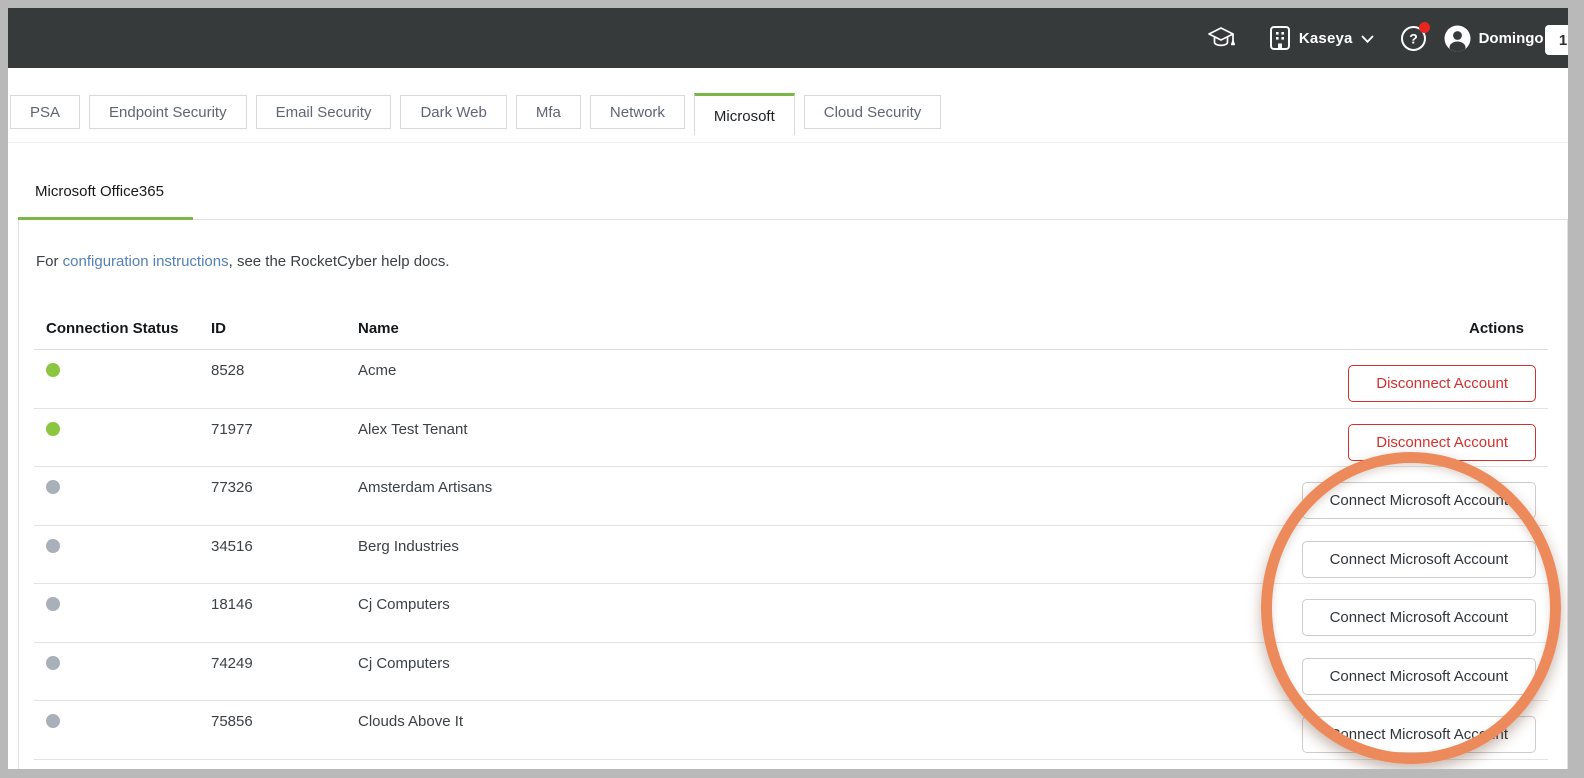 This screenshot has width=1584, height=778. I want to click on help-text-prefix: For, so click(49, 261).